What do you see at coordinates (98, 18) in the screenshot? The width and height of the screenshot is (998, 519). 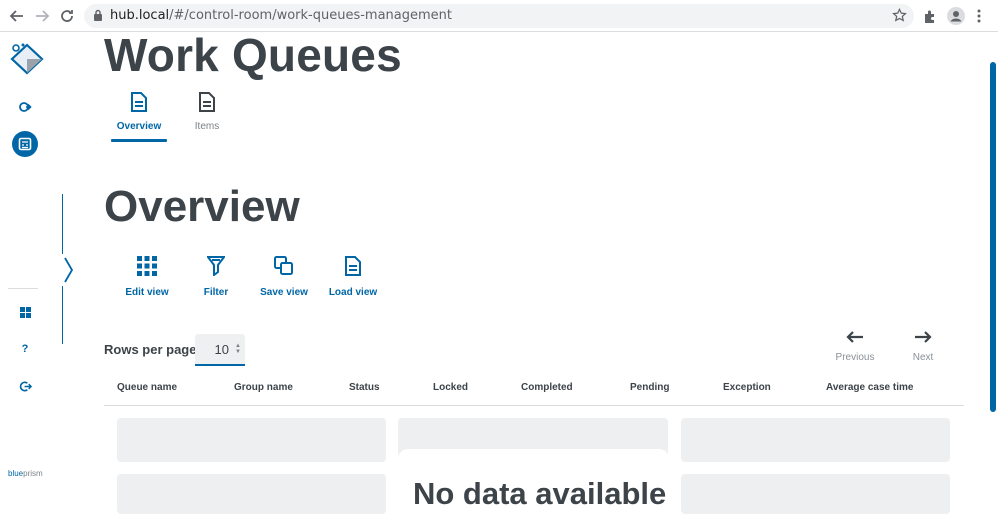 I see `lock-icon` at bounding box center [98, 18].